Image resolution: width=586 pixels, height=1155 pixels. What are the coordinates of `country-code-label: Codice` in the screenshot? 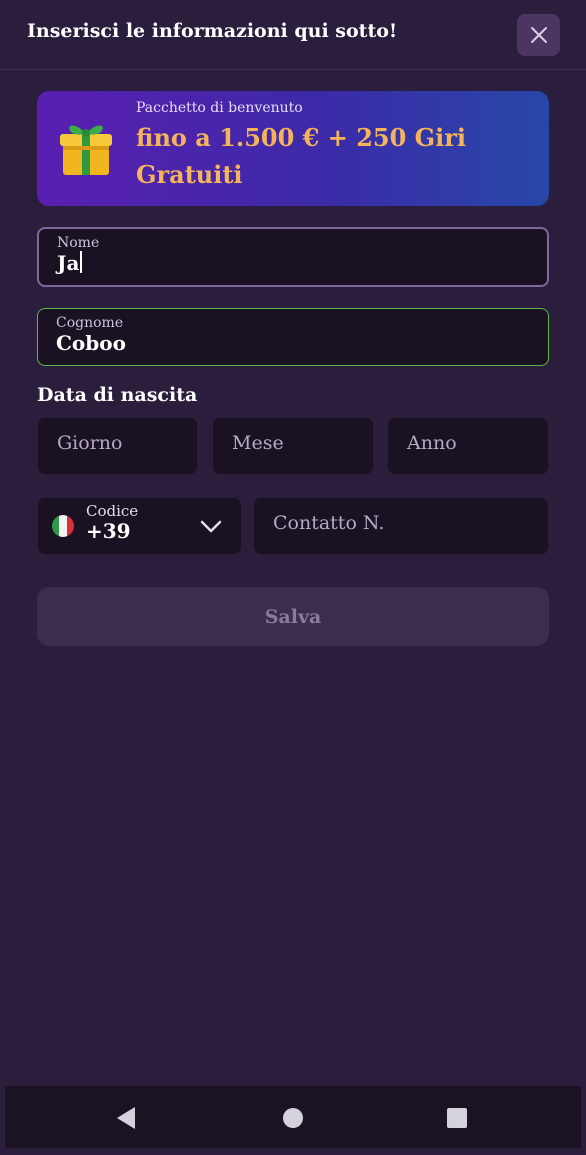 It's located at (112, 511).